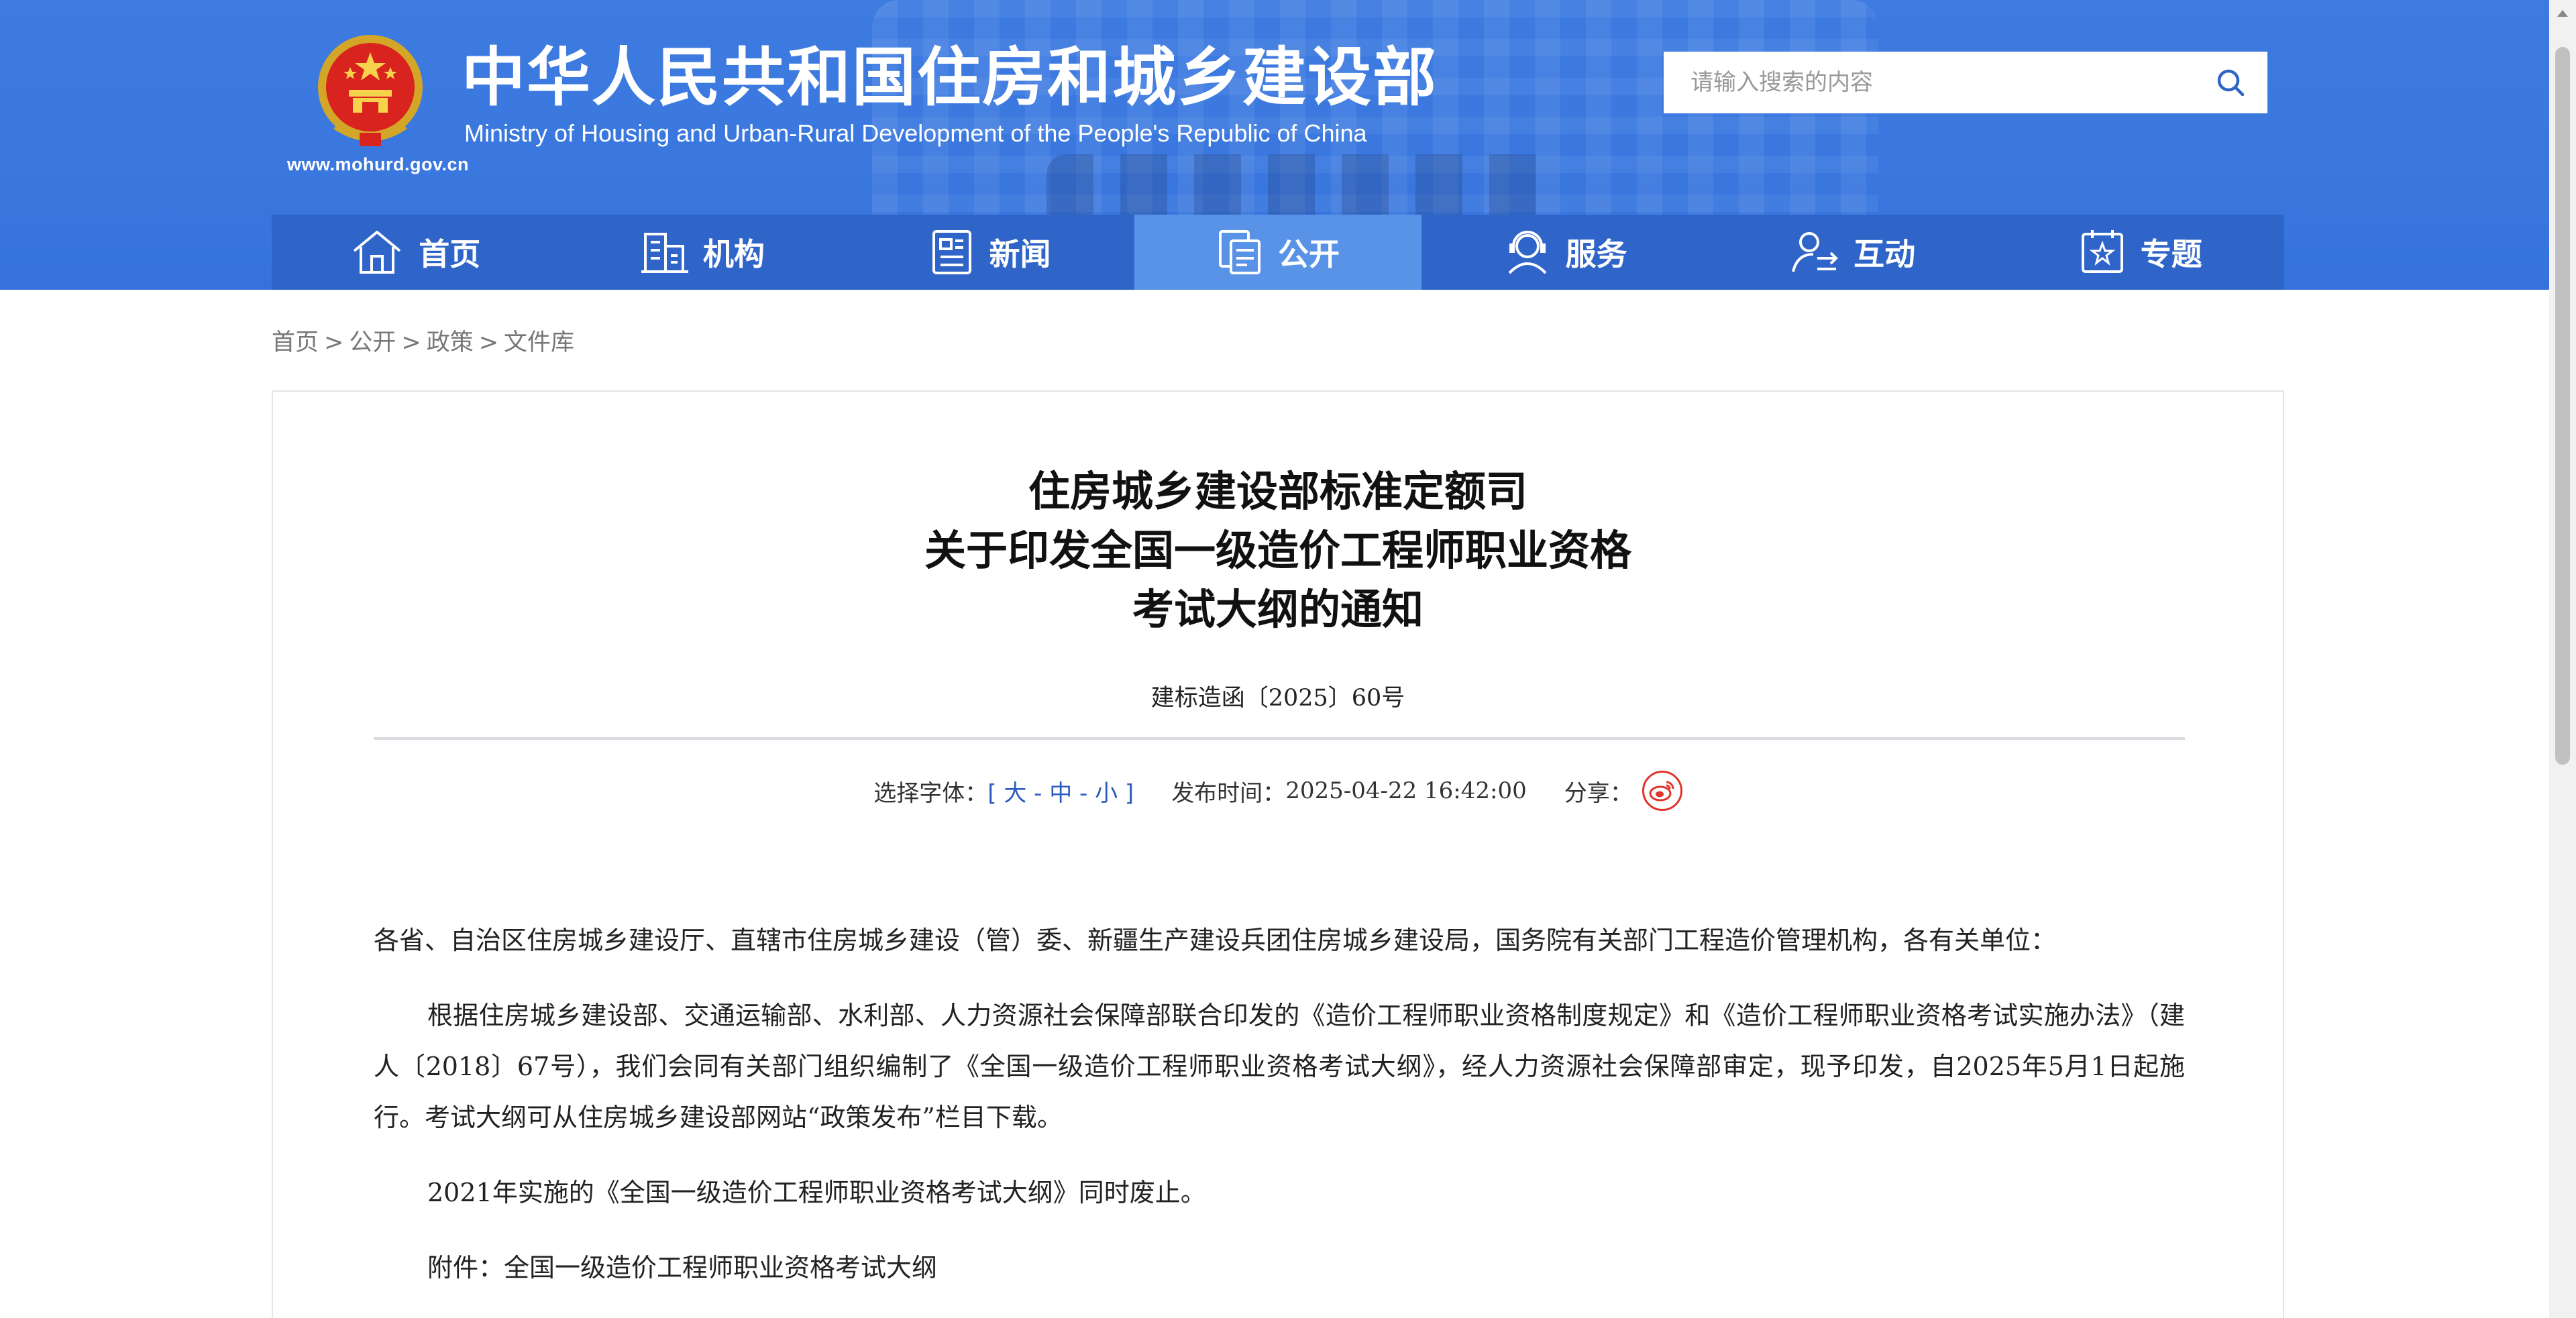 The image size is (2576, 1318). Describe the element at coordinates (1885, 254) in the screenshot. I see `nav-item-label: 互动` at that location.